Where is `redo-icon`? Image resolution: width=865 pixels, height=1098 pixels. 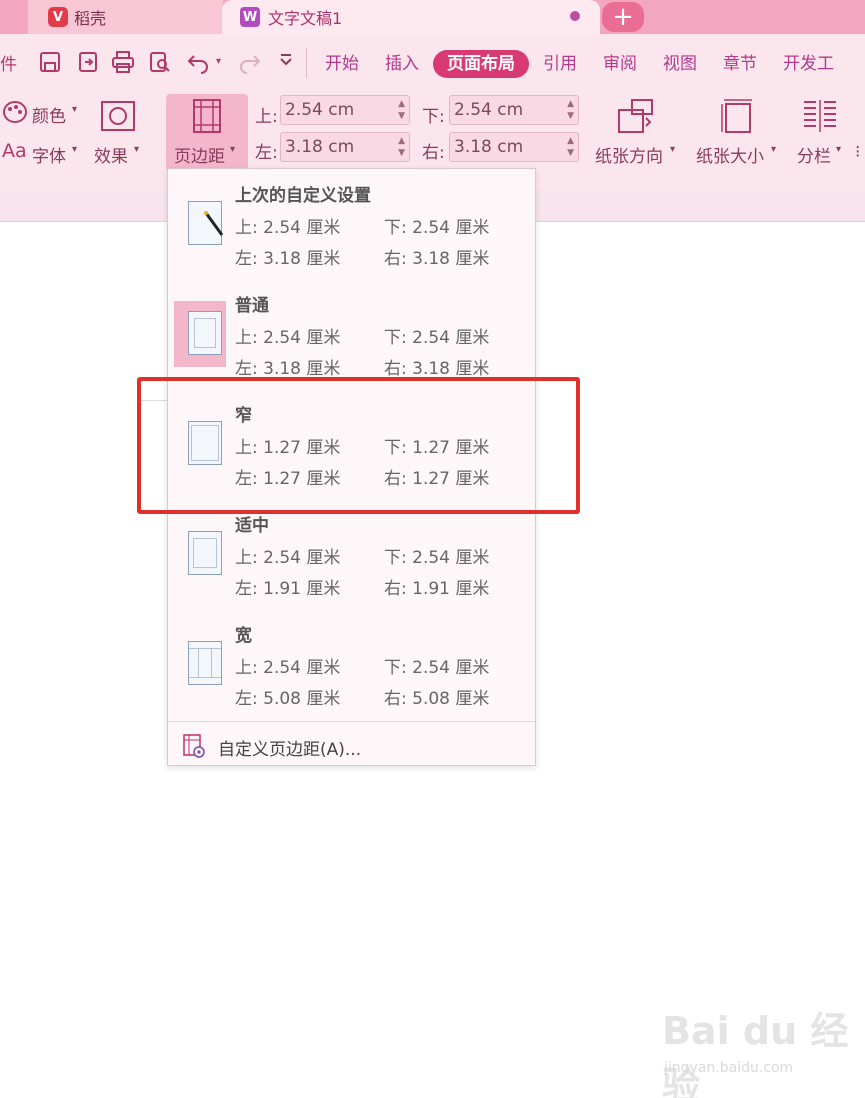
redo-icon is located at coordinates (250, 62).